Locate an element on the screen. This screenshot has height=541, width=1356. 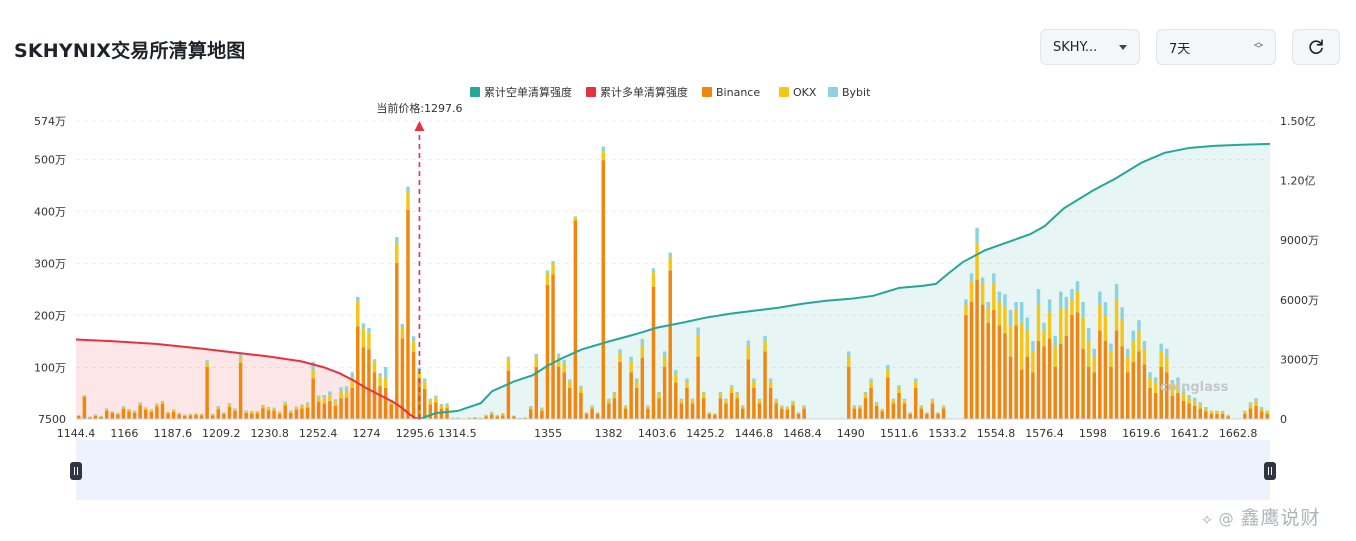
author-watermark: ⟡ @ 鑫鹰说财 is located at coordinates (1261, 518).